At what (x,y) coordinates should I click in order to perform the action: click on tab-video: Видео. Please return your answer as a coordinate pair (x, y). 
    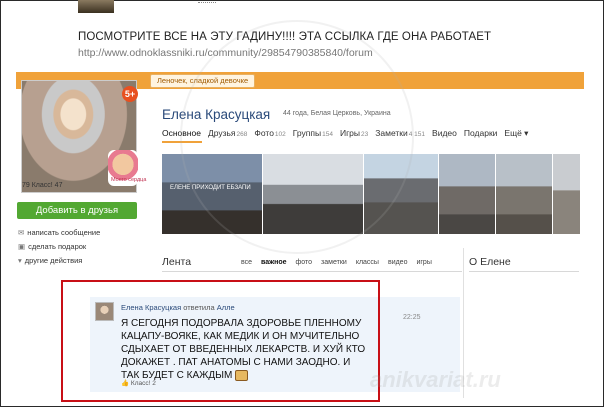
    Looking at the image, I should click on (444, 133).